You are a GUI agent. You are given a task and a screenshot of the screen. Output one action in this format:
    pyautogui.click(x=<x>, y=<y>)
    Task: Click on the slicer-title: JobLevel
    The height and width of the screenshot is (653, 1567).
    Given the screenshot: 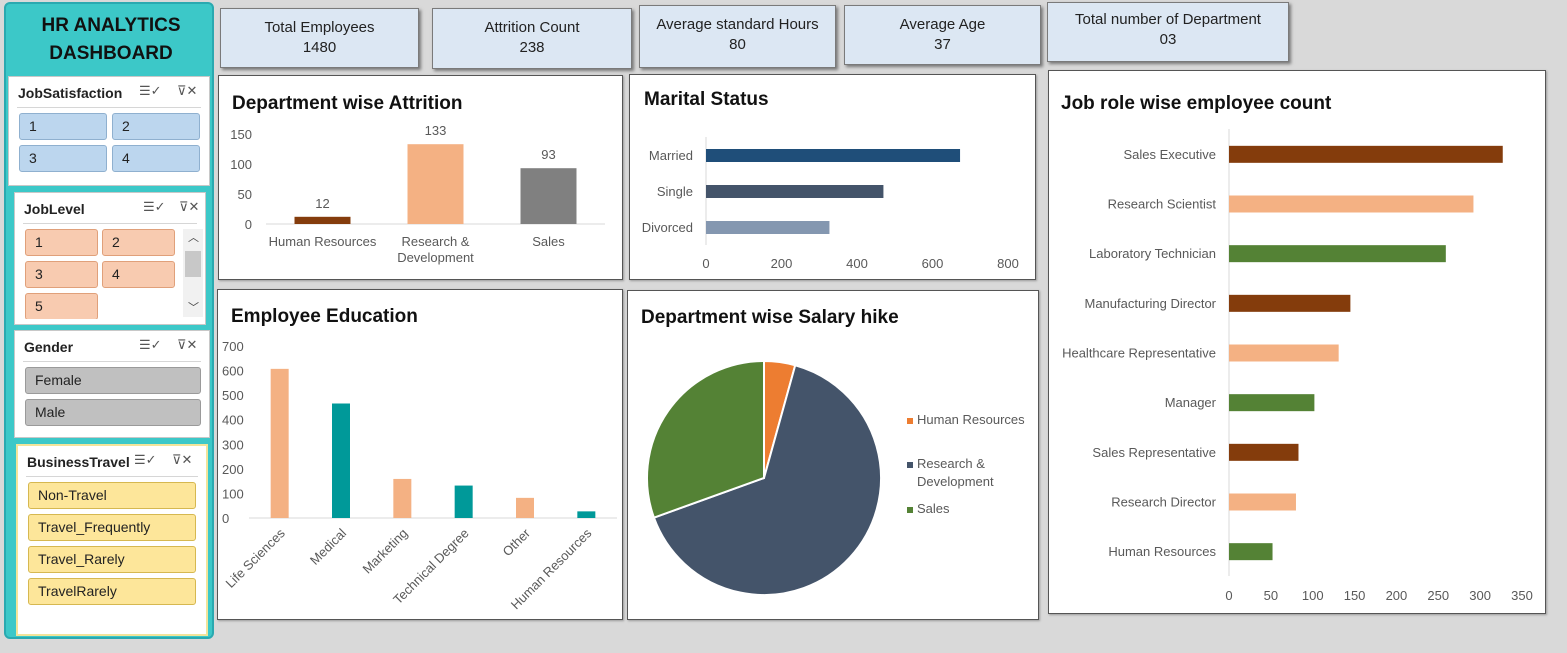 What is the action you would take?
    pyautogui.click(x=54, y=209)
    